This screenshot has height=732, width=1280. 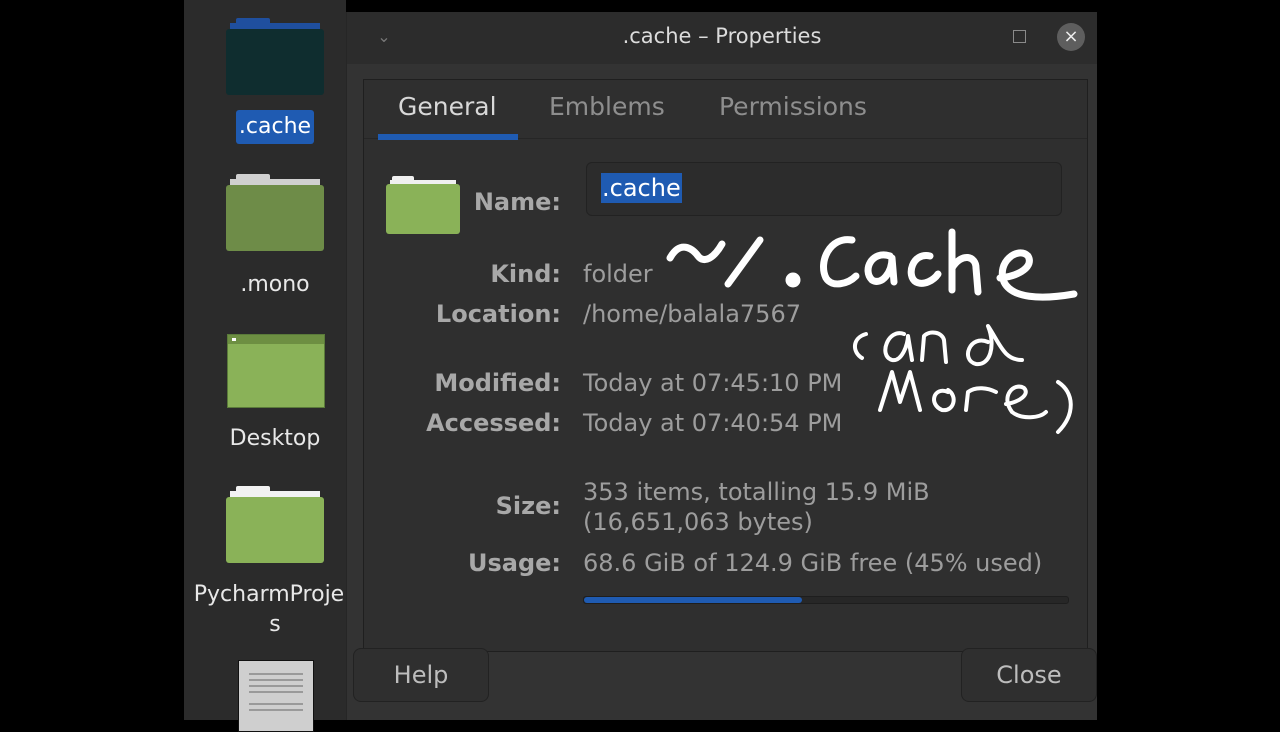 I want to click on title-bar: ⌄ .cache – Properties ×, so click(x=722, y=38).